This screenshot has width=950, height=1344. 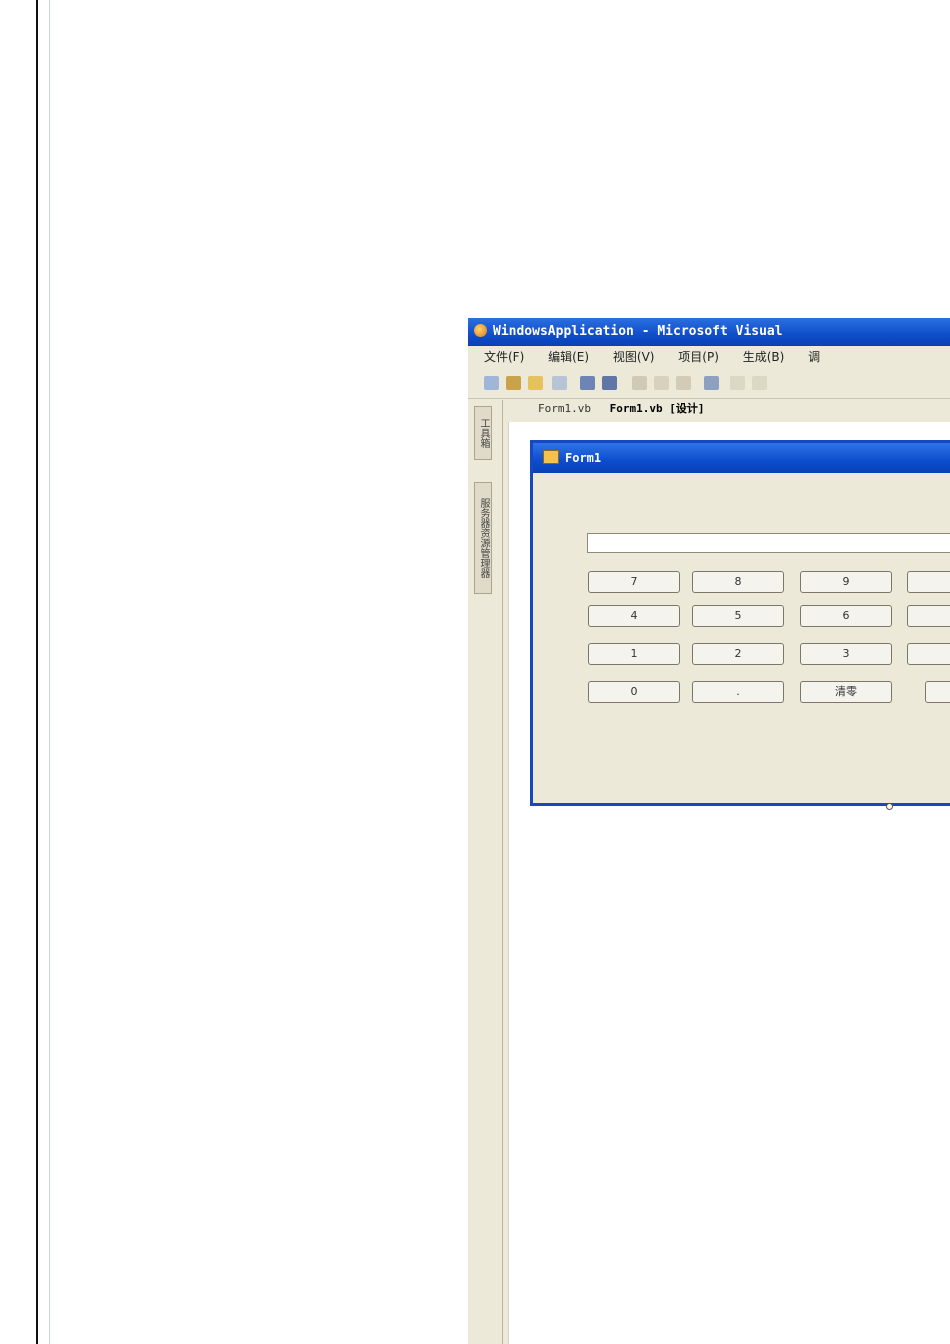 I want to click on menu-file: 文件(F), so click(x=504, y=357).